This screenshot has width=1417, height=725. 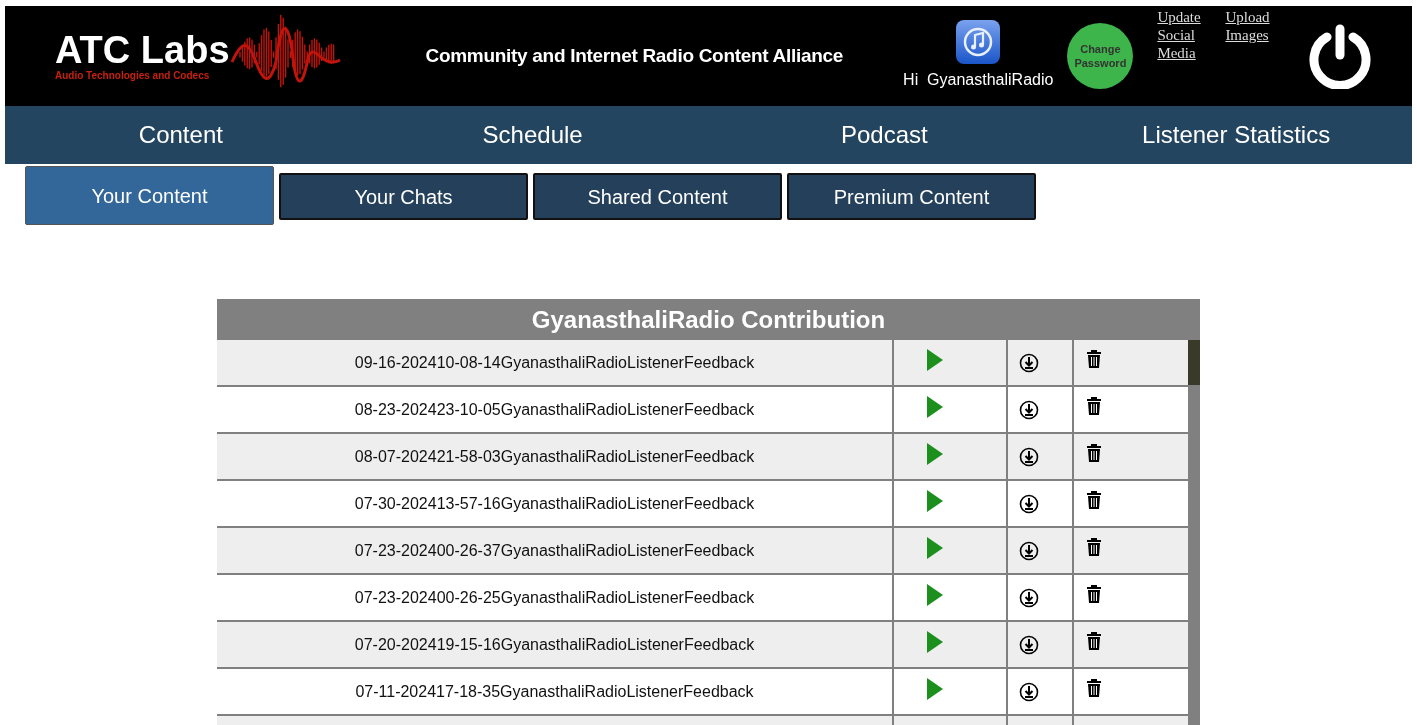 I want to click on change-password-button: Change Password, so click(x=1100, y=56).